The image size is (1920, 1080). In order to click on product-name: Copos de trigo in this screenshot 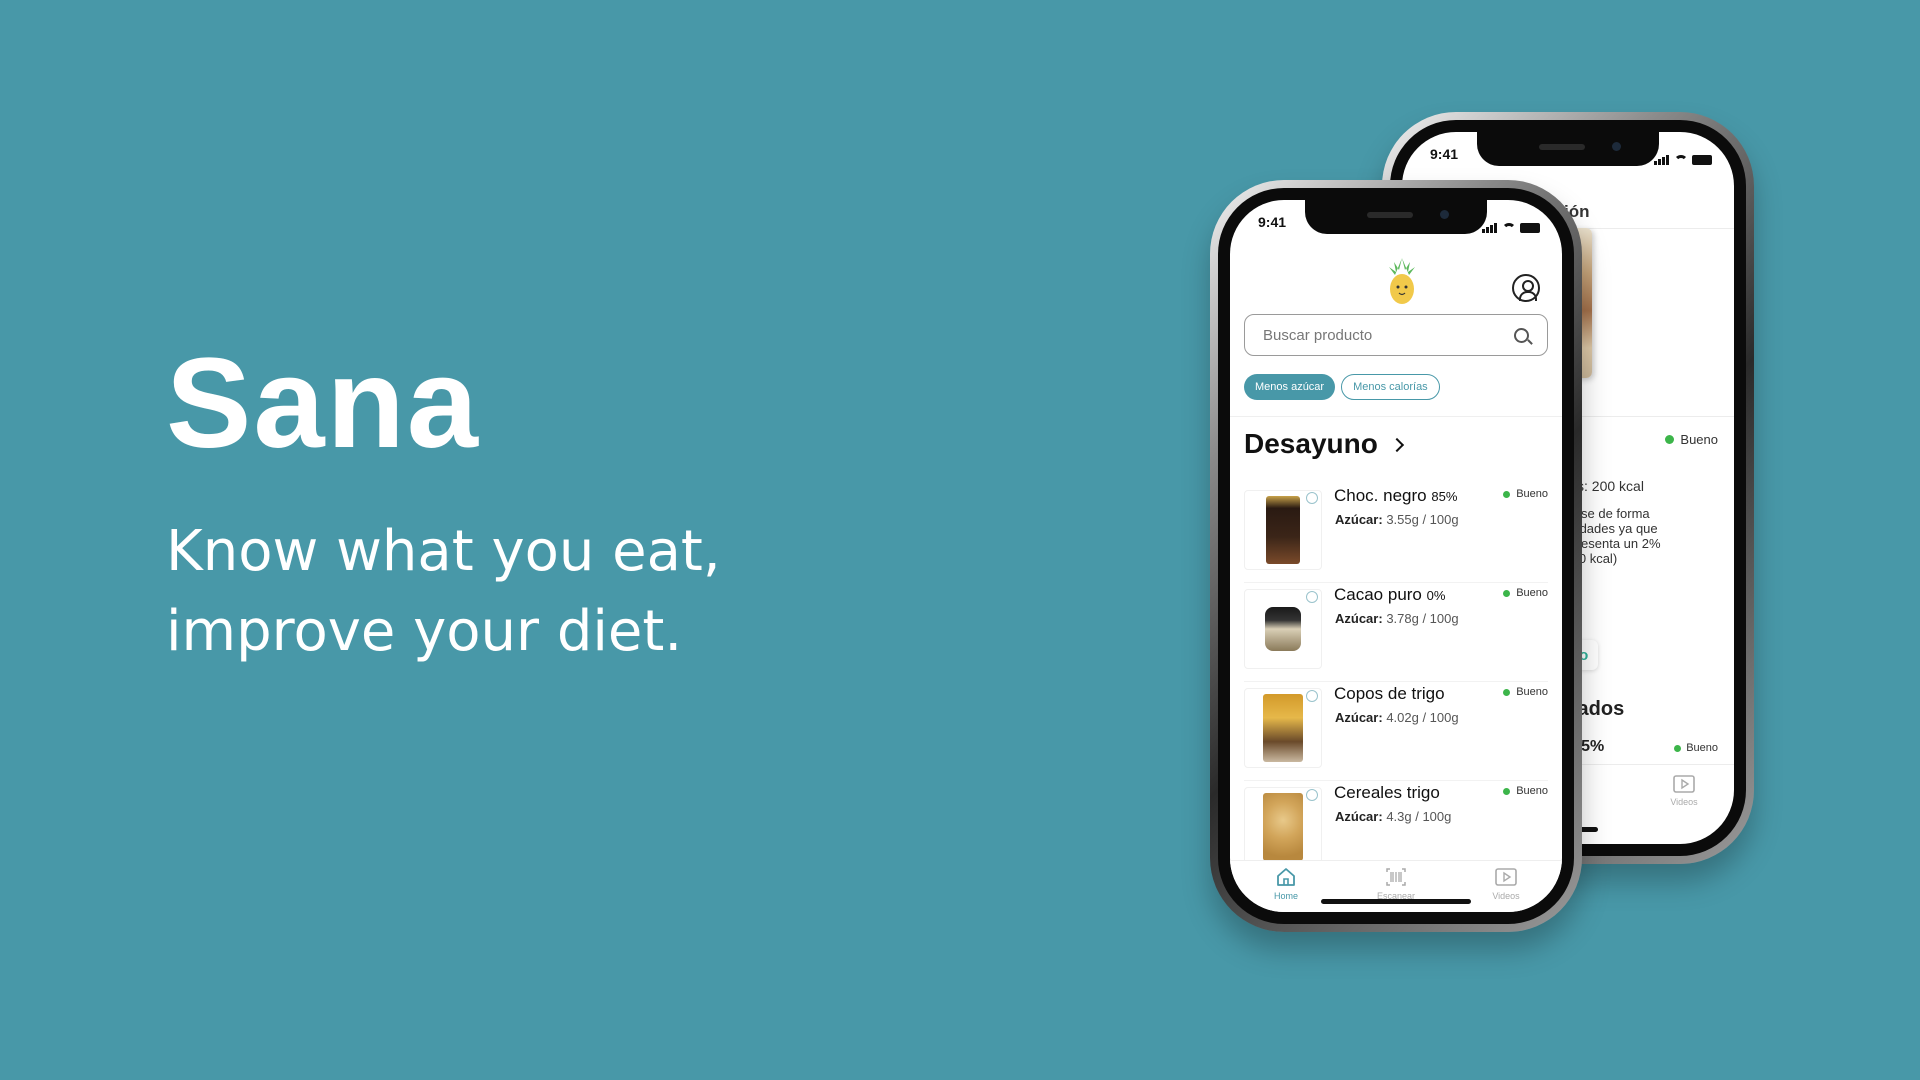, I will do `click(1389, 693)`.